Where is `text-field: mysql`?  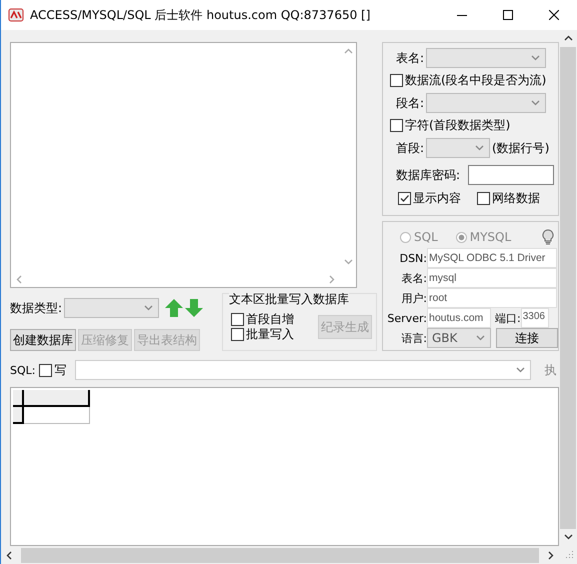
text-field: mysql is located at coordinates (492, 278).